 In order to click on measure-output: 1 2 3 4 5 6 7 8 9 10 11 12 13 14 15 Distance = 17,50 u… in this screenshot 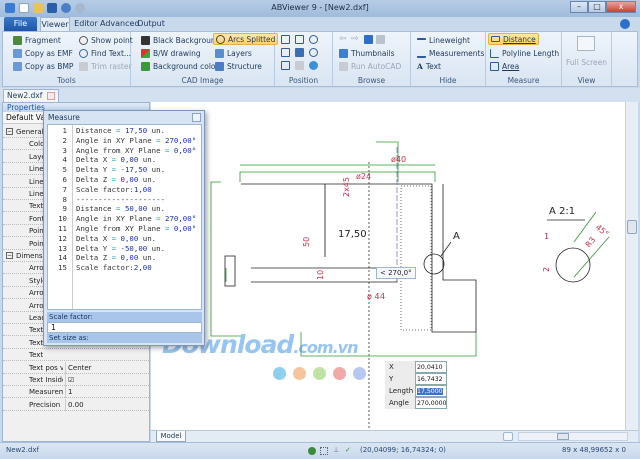, I will do `click(124, 217)`.